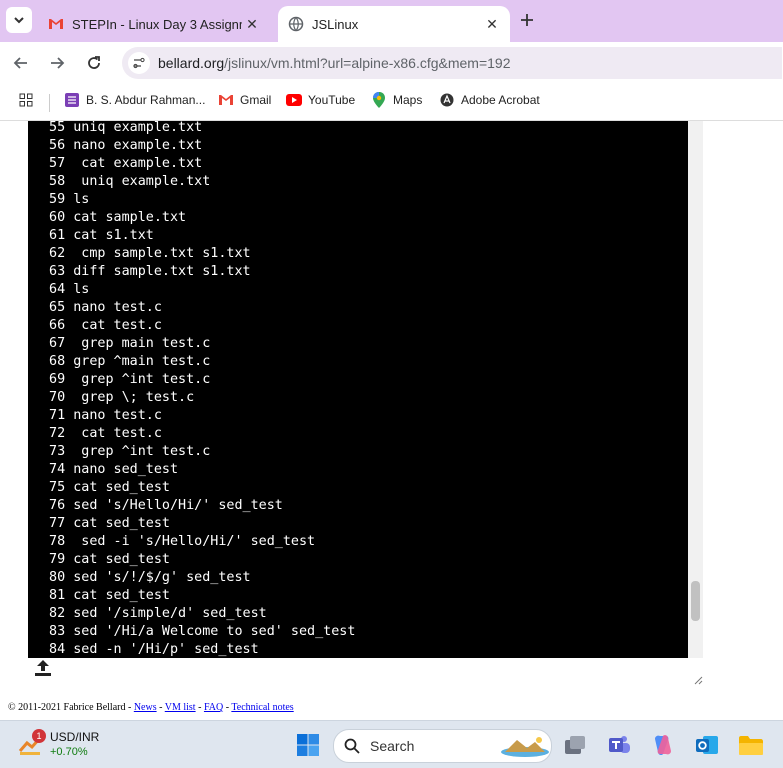  I want to click on terminal-line: 55 uniq example.txt, so click(122, 128).